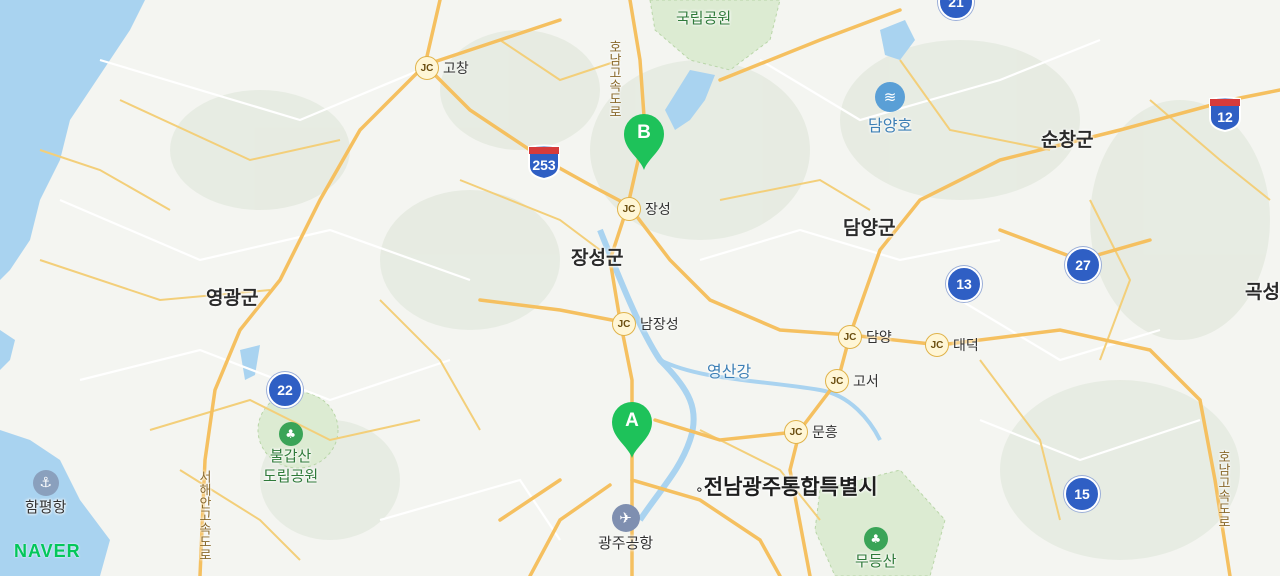 This screenshot has width=1280, height=576. What do you see at coordinates (45, 483) in the screenshot?
I see `port-icon: ⚓` at bounding box center [45, 483].